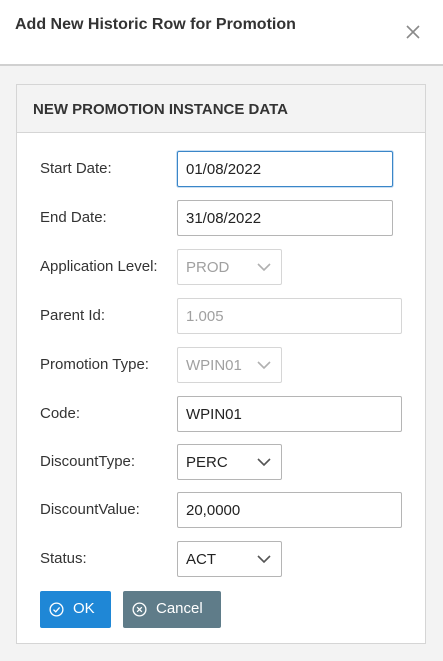 Image resolution: width=443 pixels, height=661 pixels. I want to click on cancel-circle-icon, so click(139, 609).